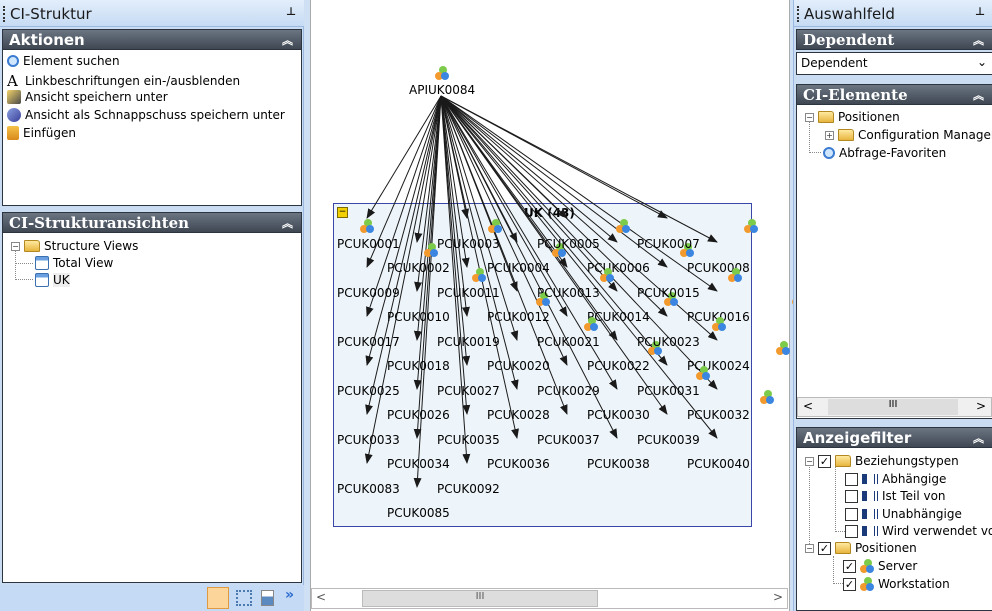  I want to click on filter-header-text: Anzeigefilter, so click(857, 438).